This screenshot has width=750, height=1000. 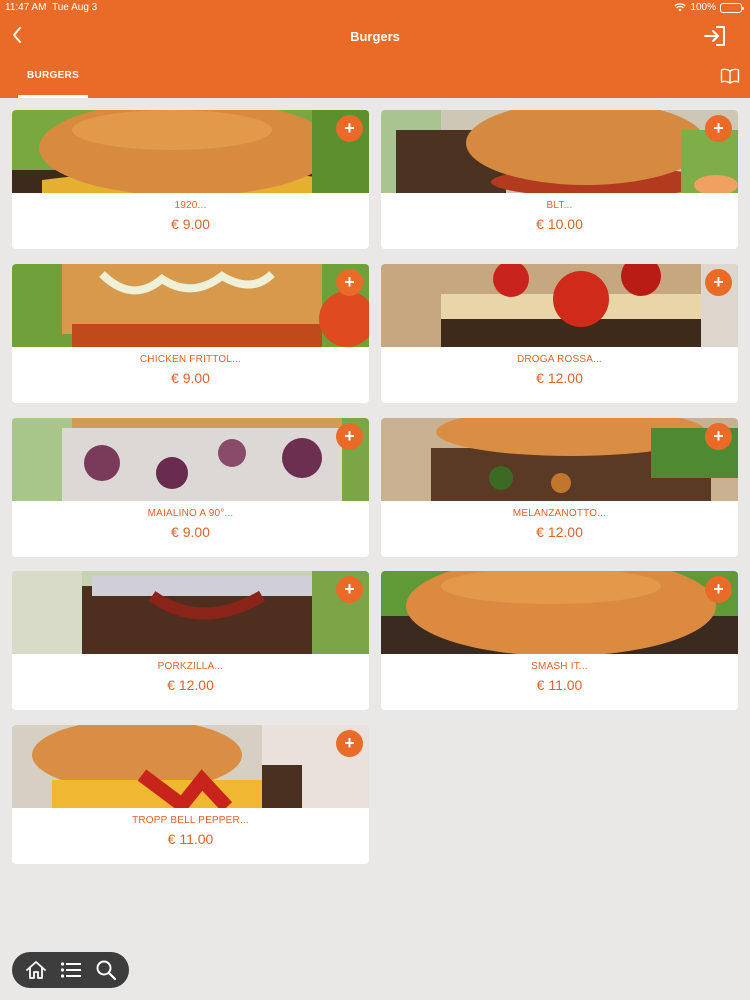 I want to click on home-button, so click(x=36, y=970).